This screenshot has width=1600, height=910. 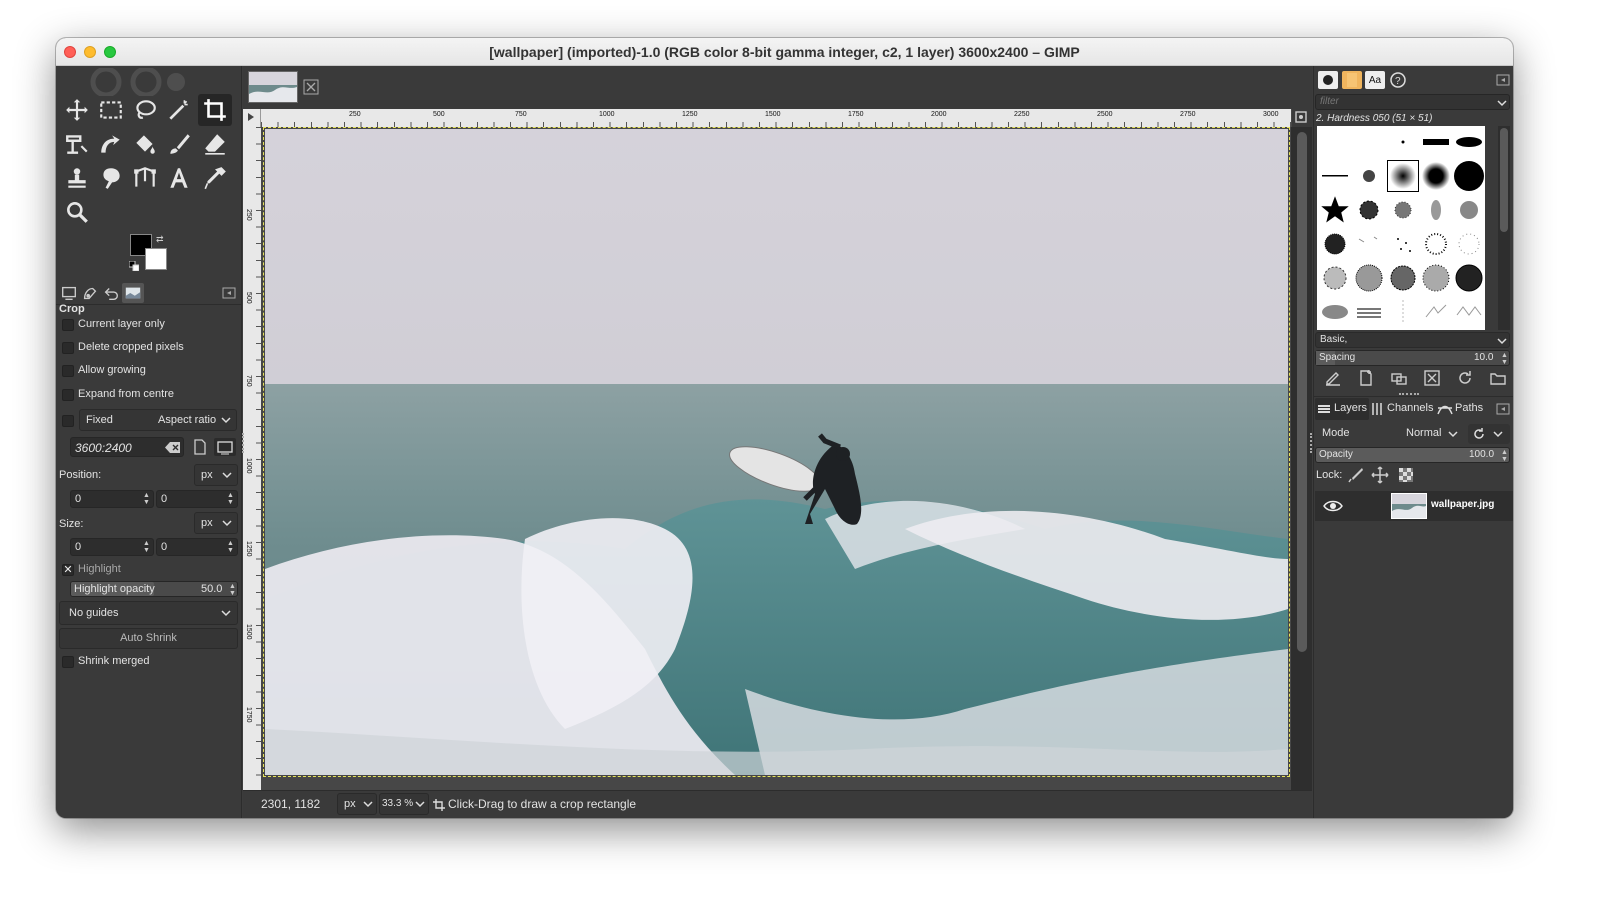 I want to click on shrink-merged-checkbox, so click(x=68, y=662).